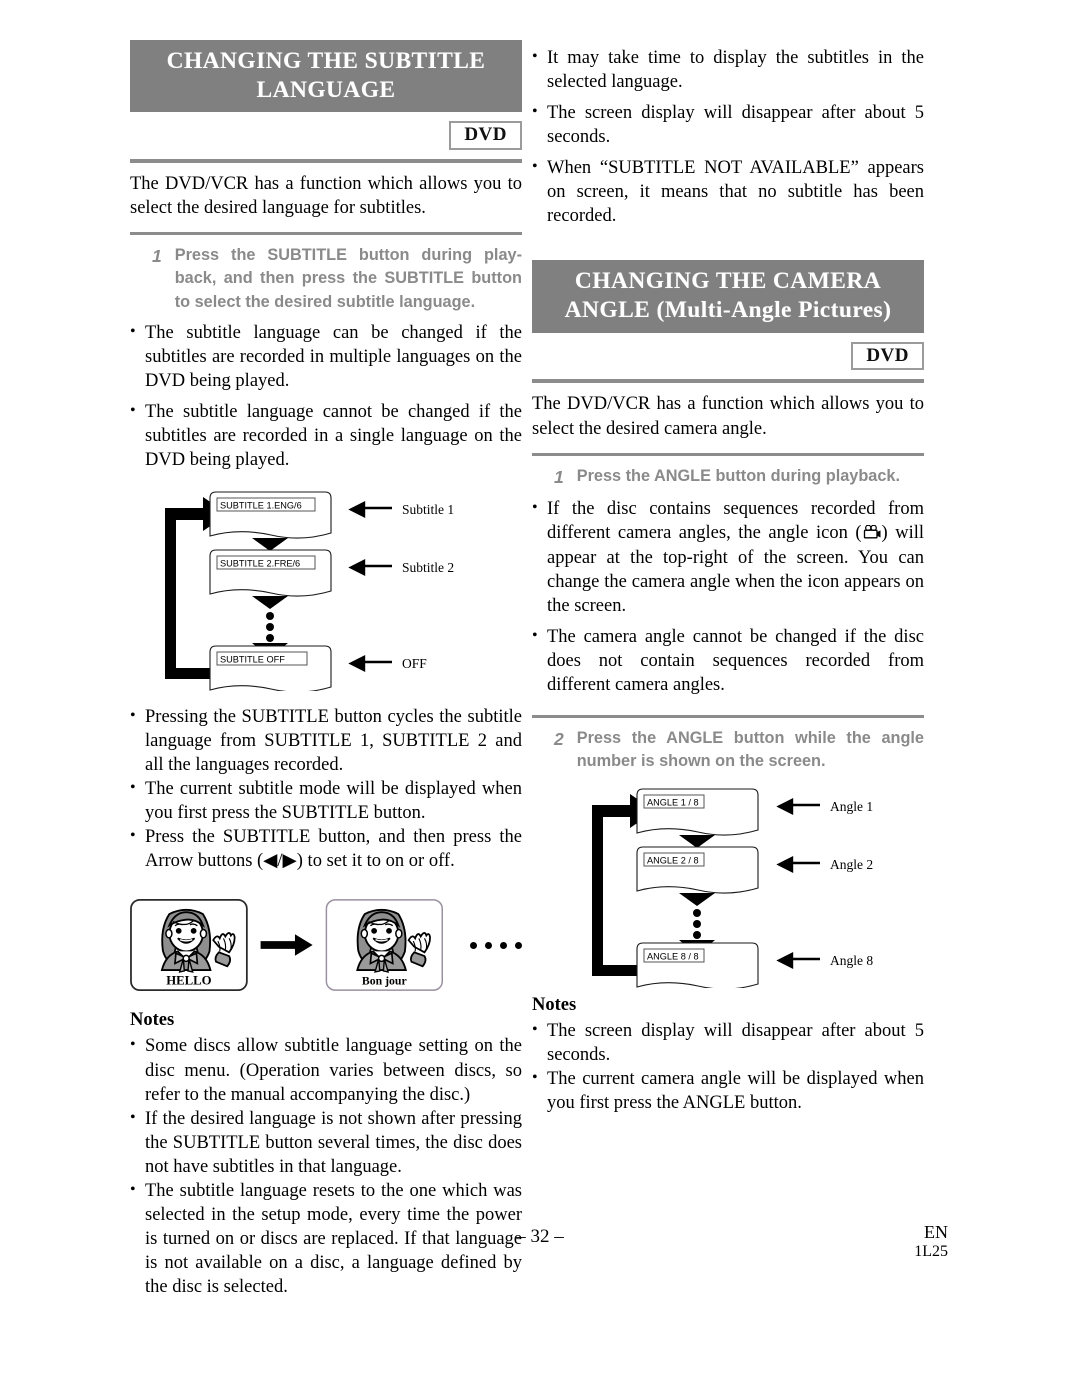 The height and width of the screenshot is (1397, 1080). I want to click on panel-2-caption: Bon jour, so click(384, 981).